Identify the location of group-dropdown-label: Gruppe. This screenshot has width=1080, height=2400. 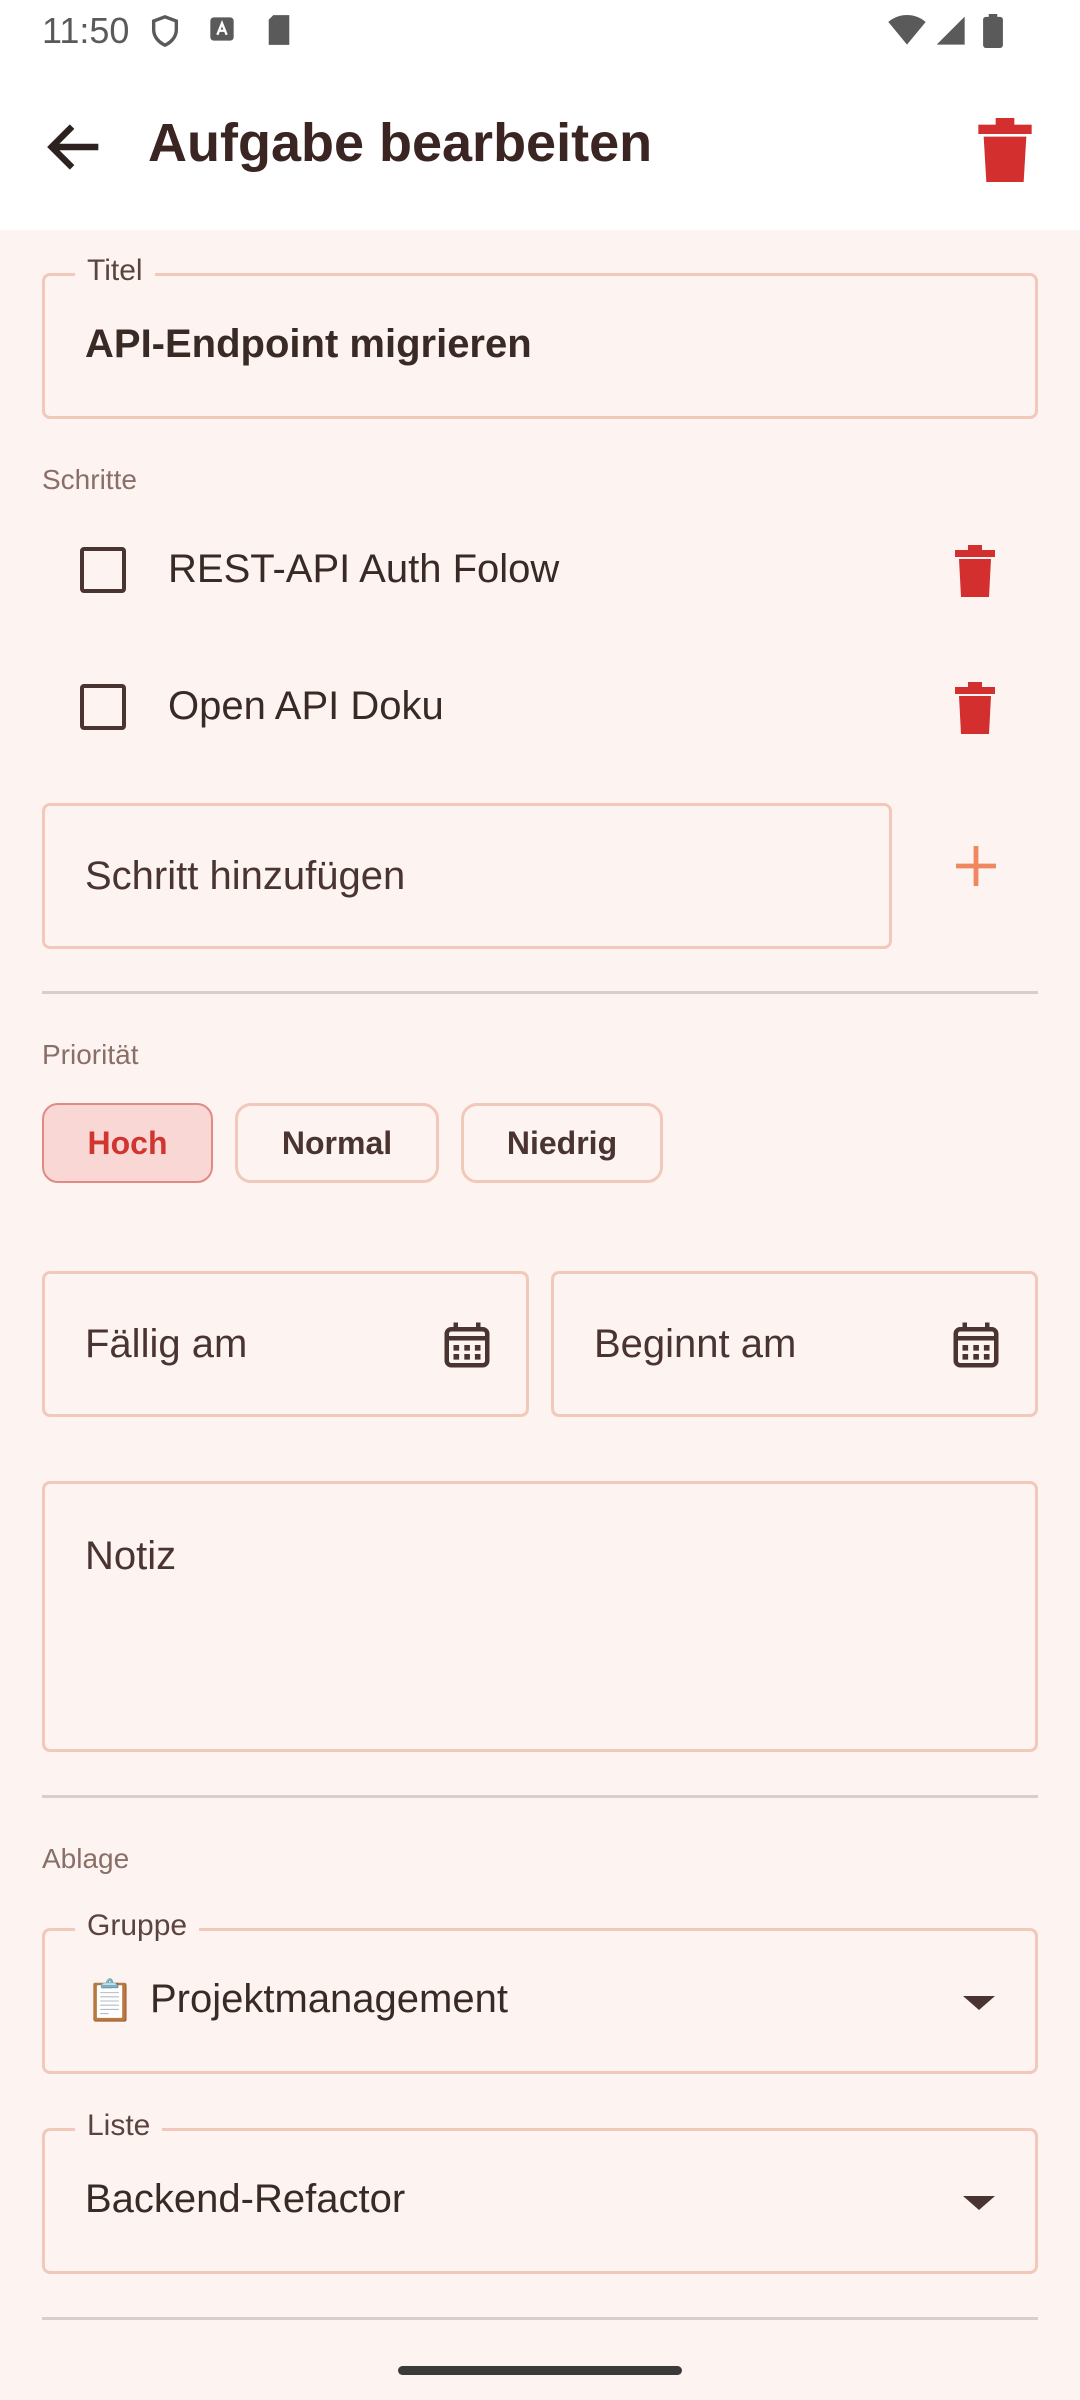
(137, 1926).